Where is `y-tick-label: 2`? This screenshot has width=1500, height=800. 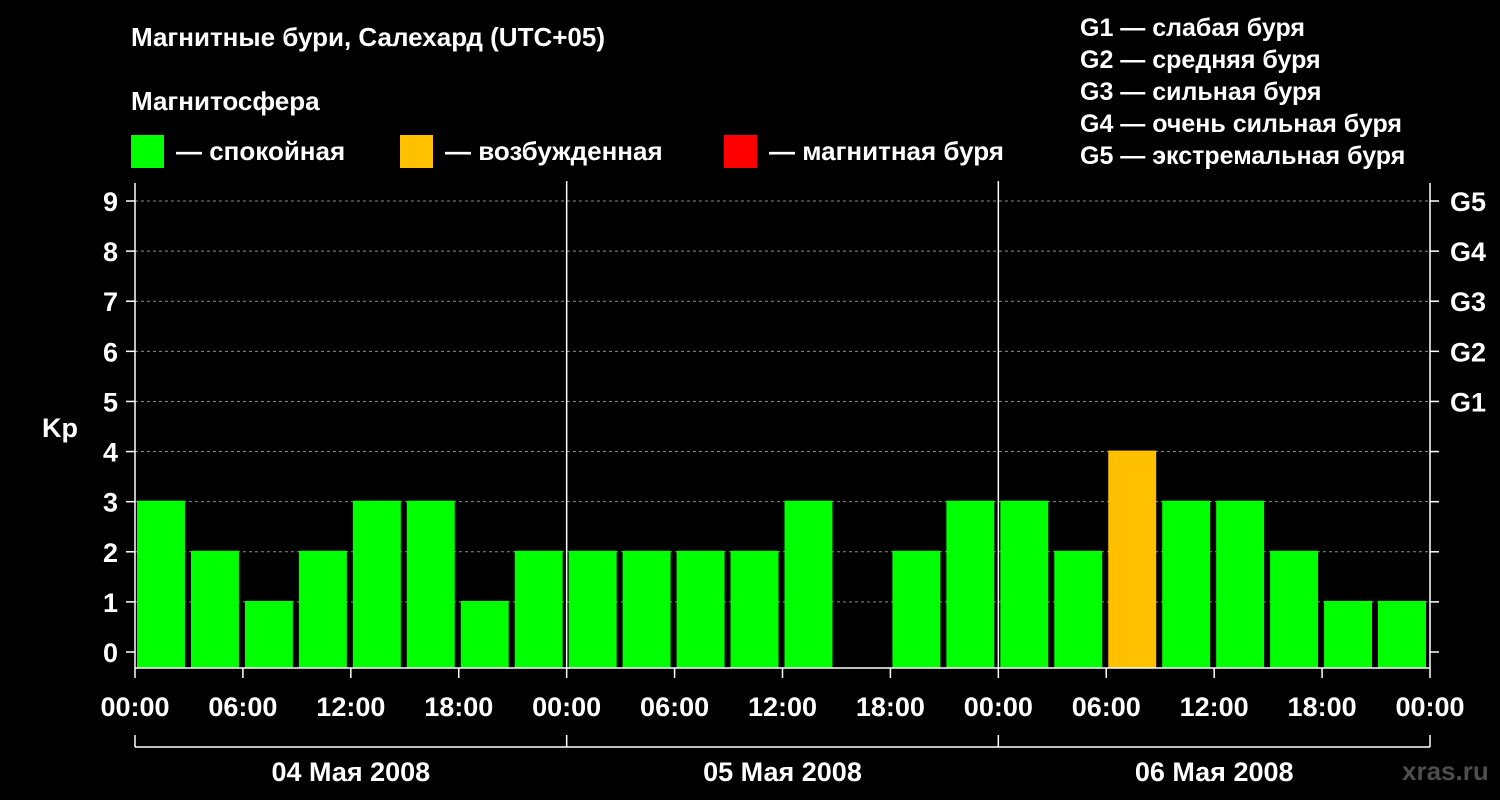 y-tick-label: 2 is located at coordinates (110, 553).